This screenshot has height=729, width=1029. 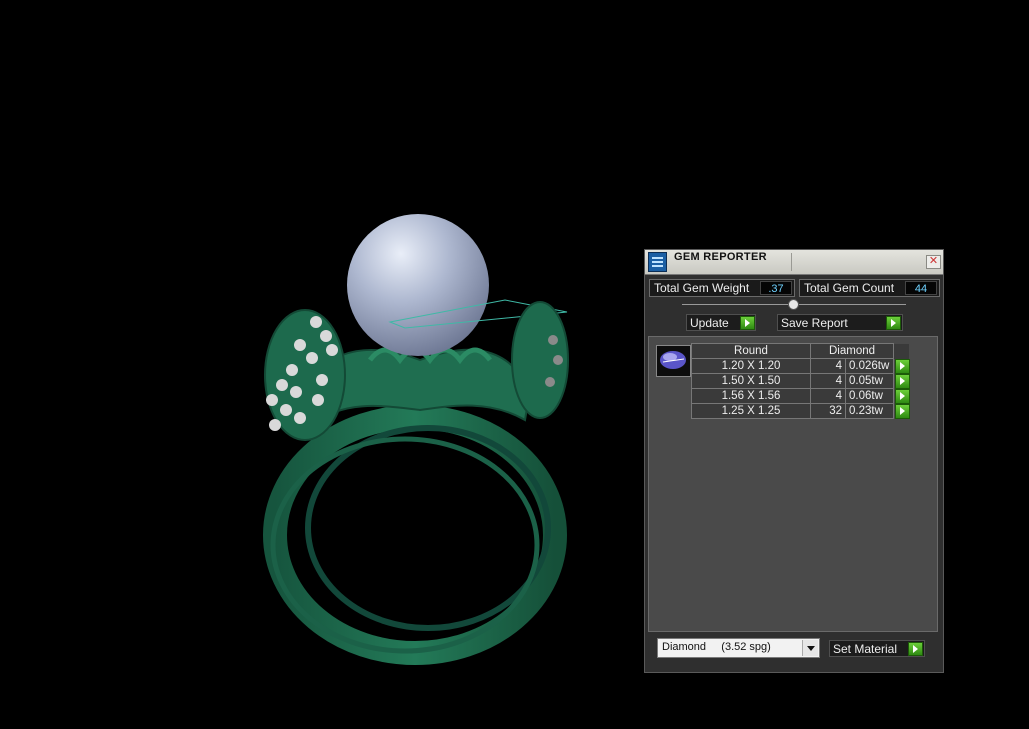 I want to click on gem-size: 1.56 X 1.56, so click(x=751, y=396).